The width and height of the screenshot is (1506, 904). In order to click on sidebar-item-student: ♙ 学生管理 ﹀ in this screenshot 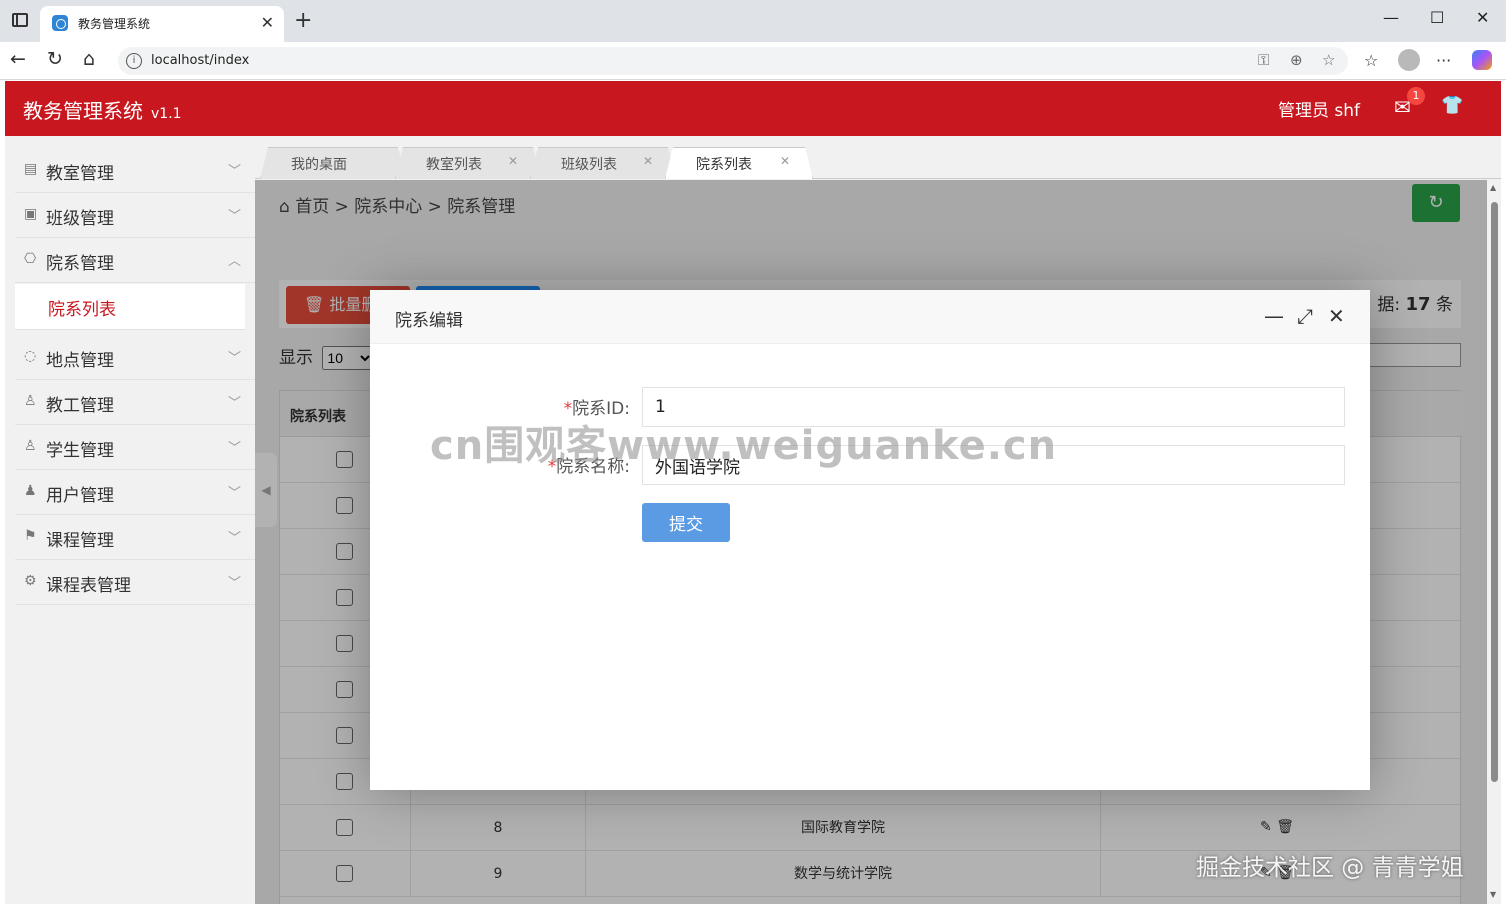, I will do `click(135, 447)`.